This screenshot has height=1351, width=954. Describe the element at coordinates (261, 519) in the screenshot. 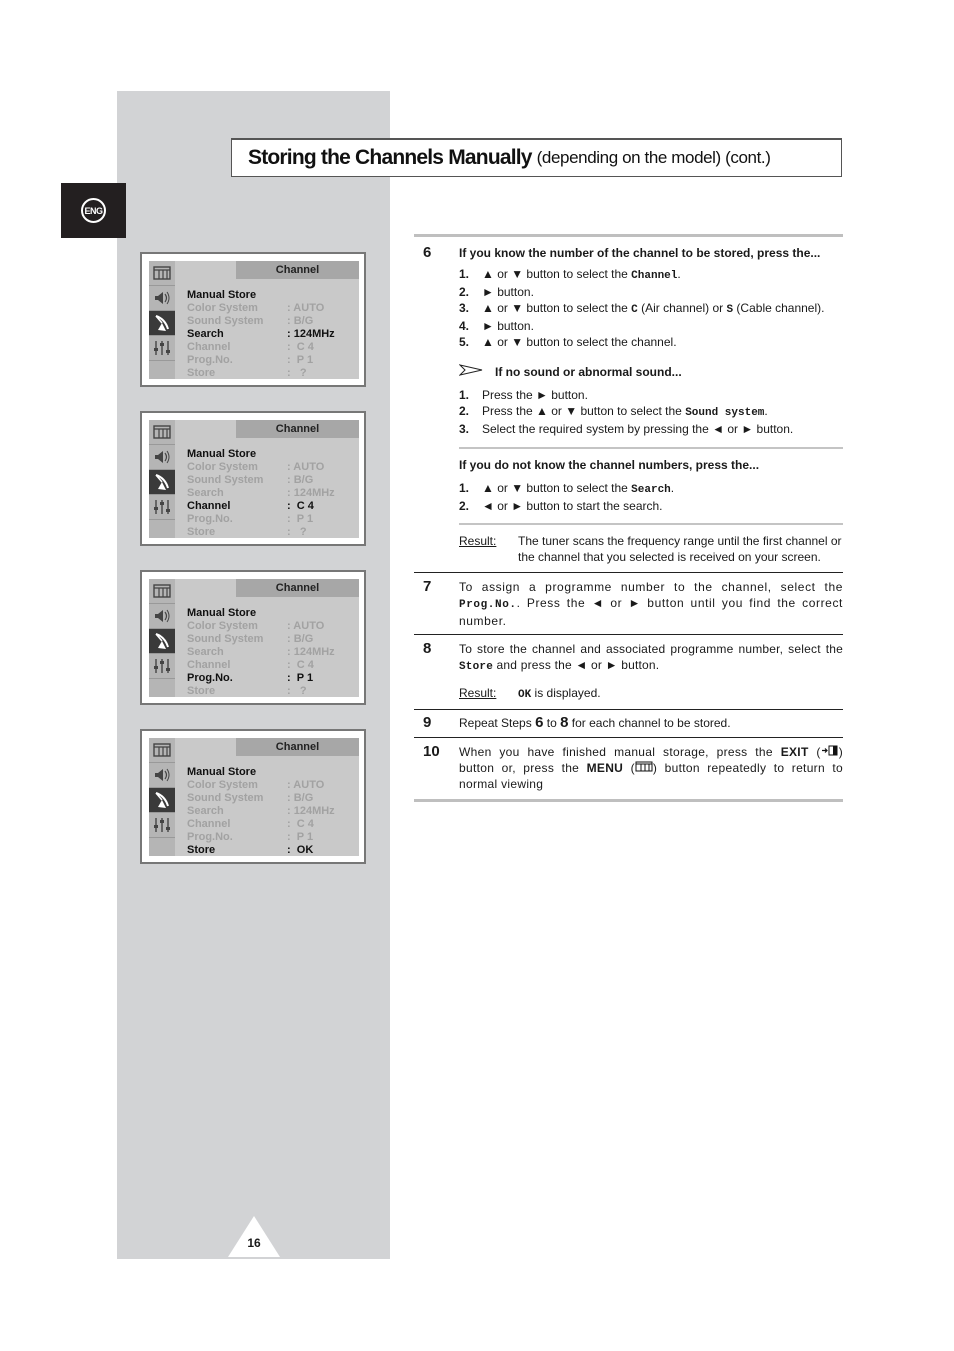

I see `osd-row: Prog.No. : P 1` at that location.